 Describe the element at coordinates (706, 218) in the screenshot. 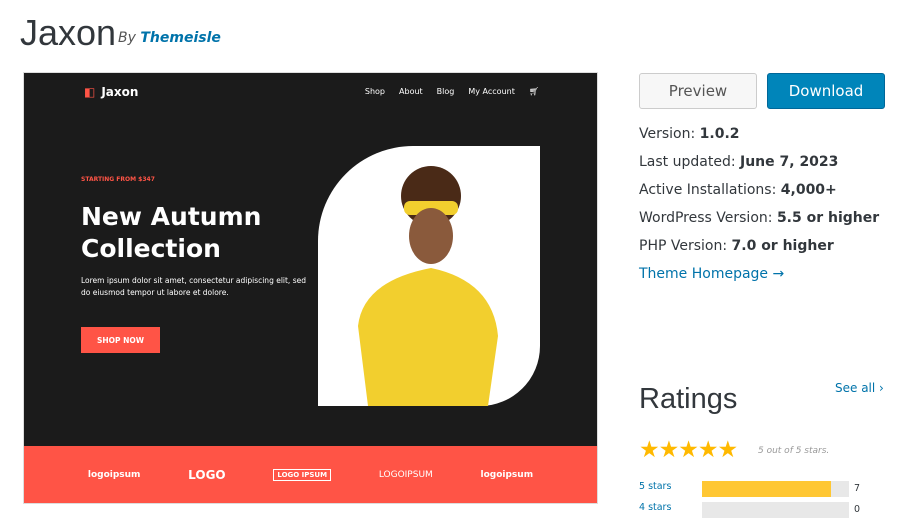

I see `meta-label: WordPress Version:` at that location.